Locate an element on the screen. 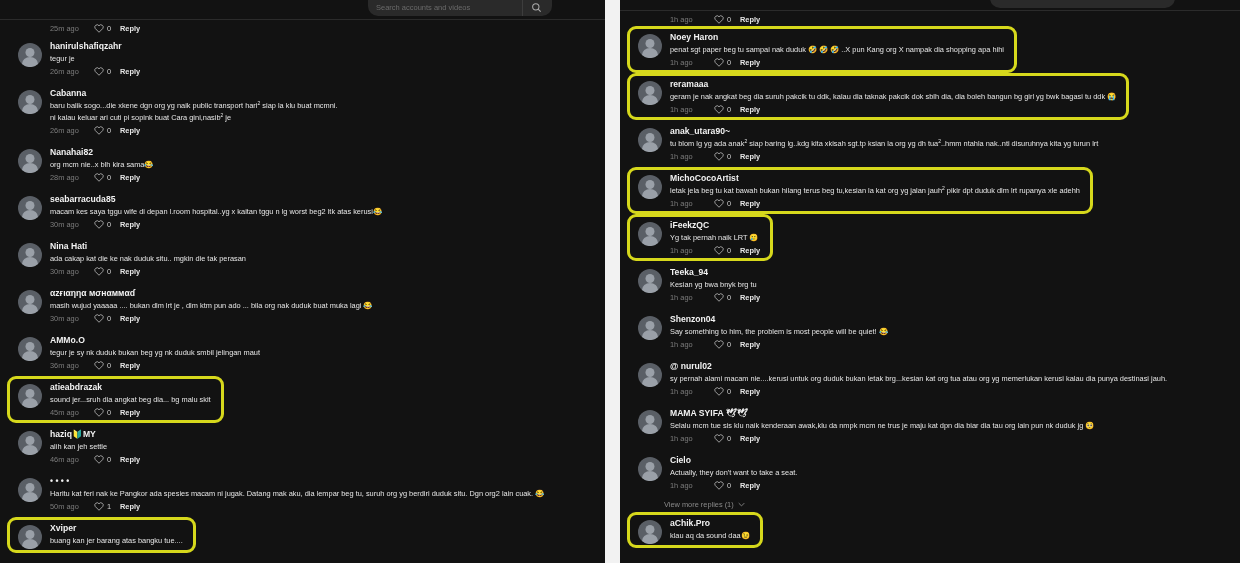 This screenshot has height=563, width=1240. username: Shenzon04 is located at coordinates (693, 319).